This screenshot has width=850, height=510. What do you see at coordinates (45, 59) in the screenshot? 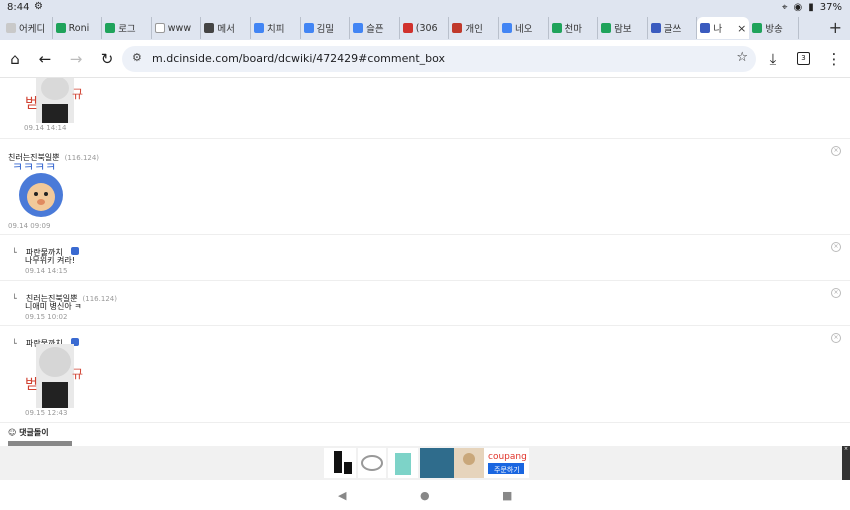
I see `back-icon: ←` at bounding box center [45, 59].